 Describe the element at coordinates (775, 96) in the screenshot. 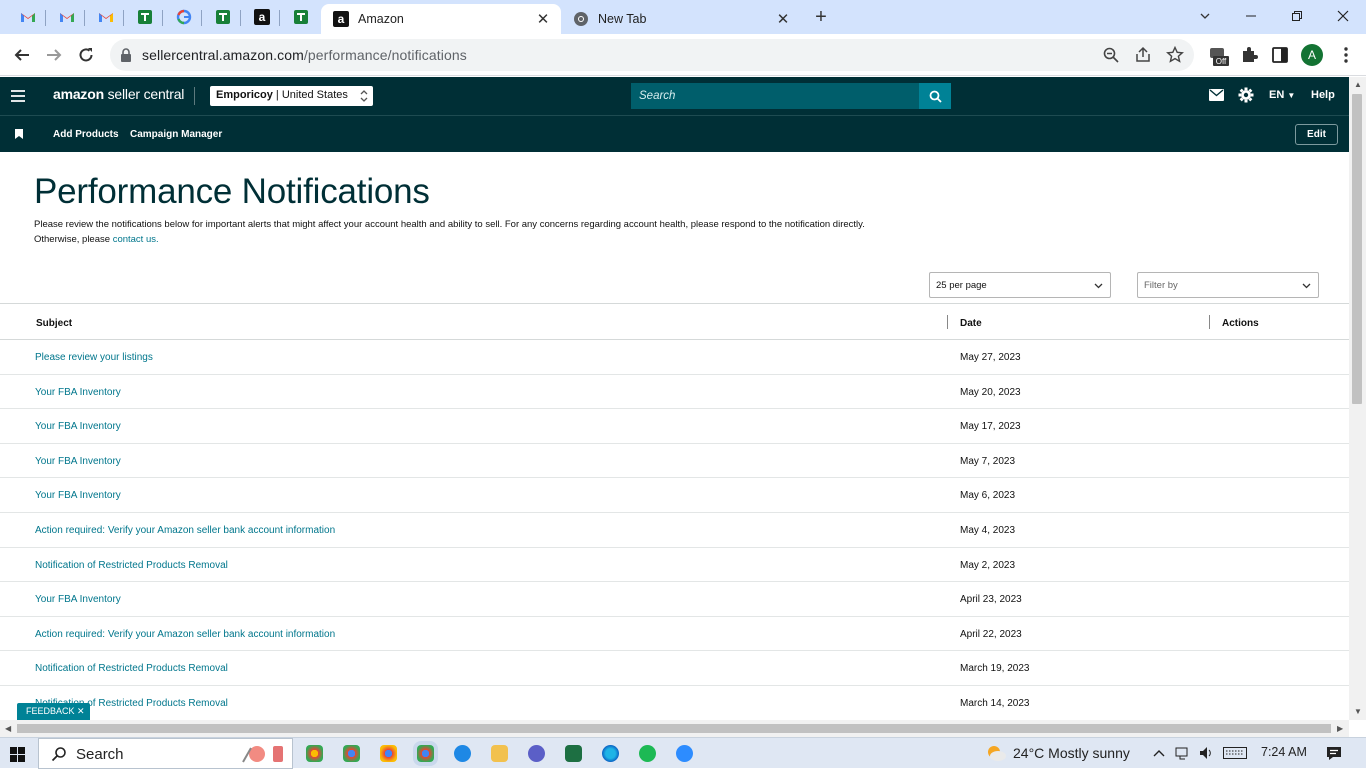

I see `search-input: Search` at that location.